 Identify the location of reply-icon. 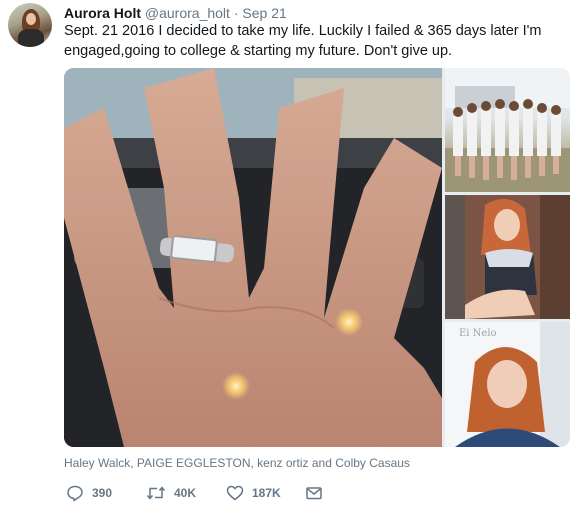
(75, 493).